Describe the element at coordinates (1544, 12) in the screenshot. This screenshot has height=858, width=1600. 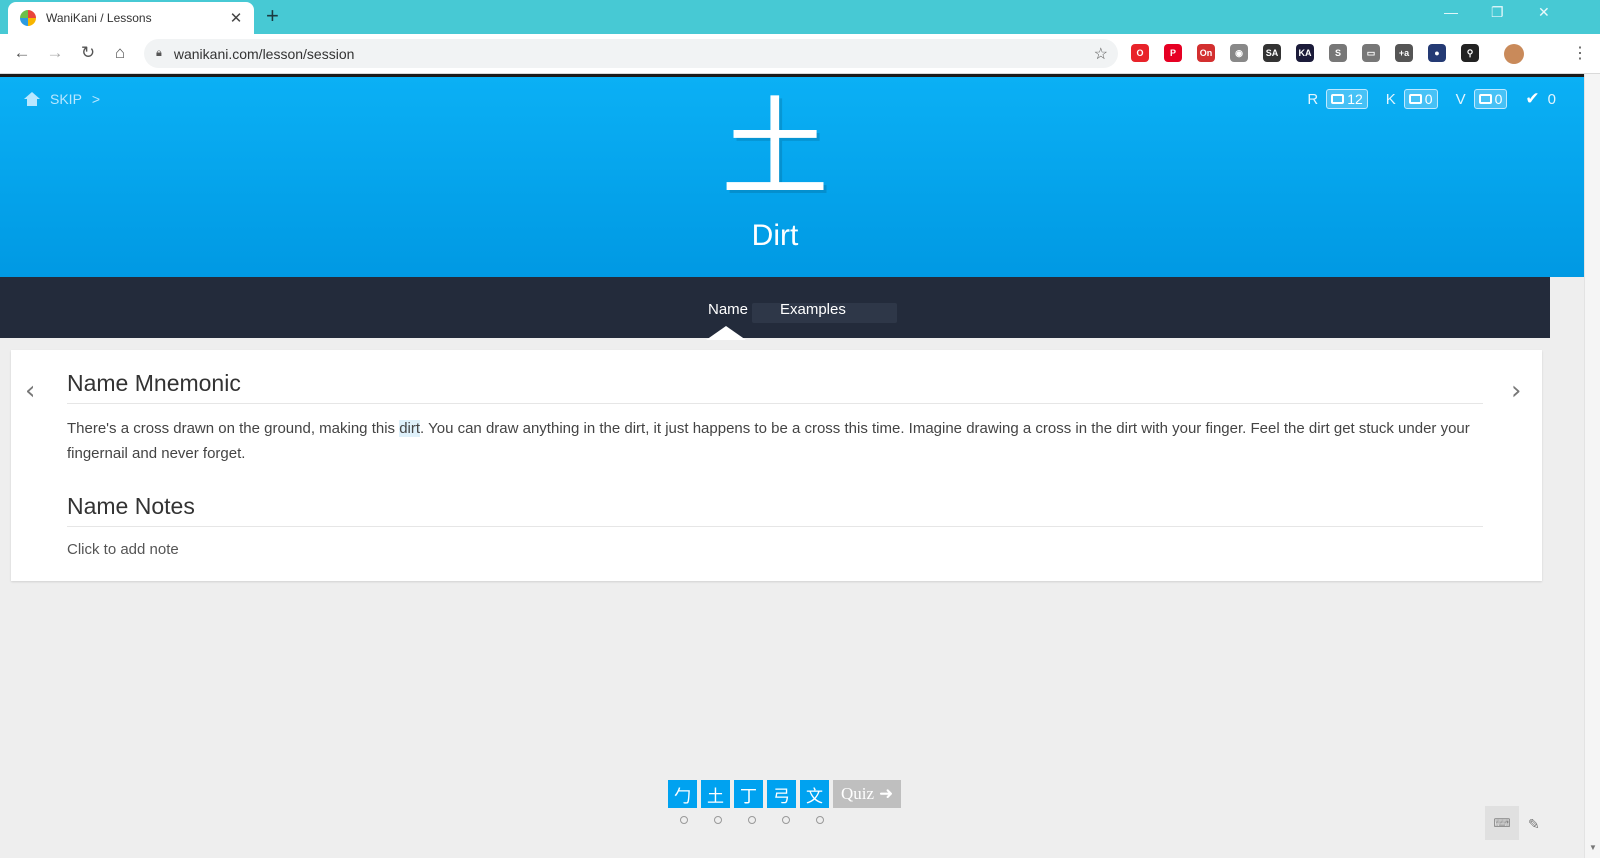
I see `window-close-icon: ✕` at that location.